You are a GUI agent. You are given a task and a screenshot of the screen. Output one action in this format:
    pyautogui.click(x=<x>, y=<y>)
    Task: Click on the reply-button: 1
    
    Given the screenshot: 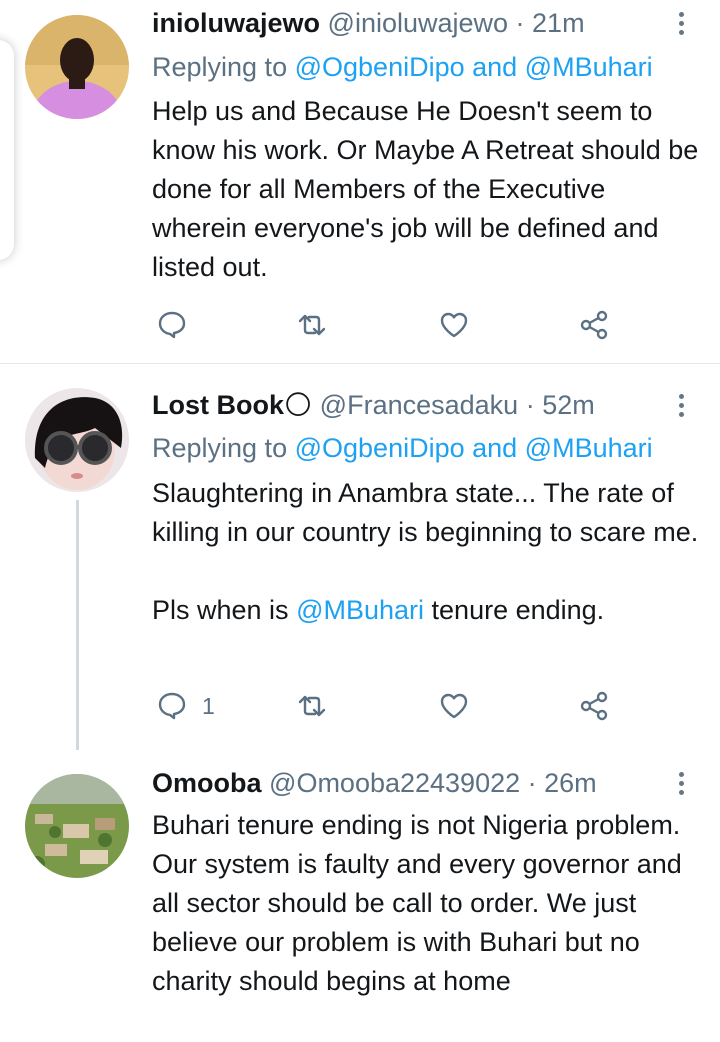 What is the action you would take?
    pyautogui.click(x=185, y=706)
    